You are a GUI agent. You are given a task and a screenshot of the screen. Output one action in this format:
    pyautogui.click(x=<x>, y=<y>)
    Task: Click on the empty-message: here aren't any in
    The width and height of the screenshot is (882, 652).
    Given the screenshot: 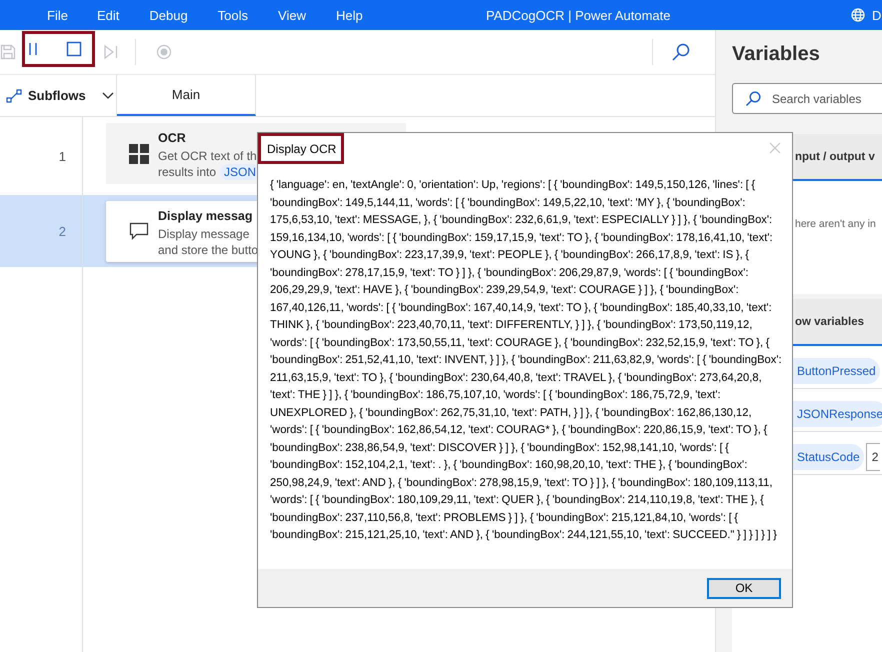 What is the action you would take?
    pyautogui.click(x=835, y=224)
    